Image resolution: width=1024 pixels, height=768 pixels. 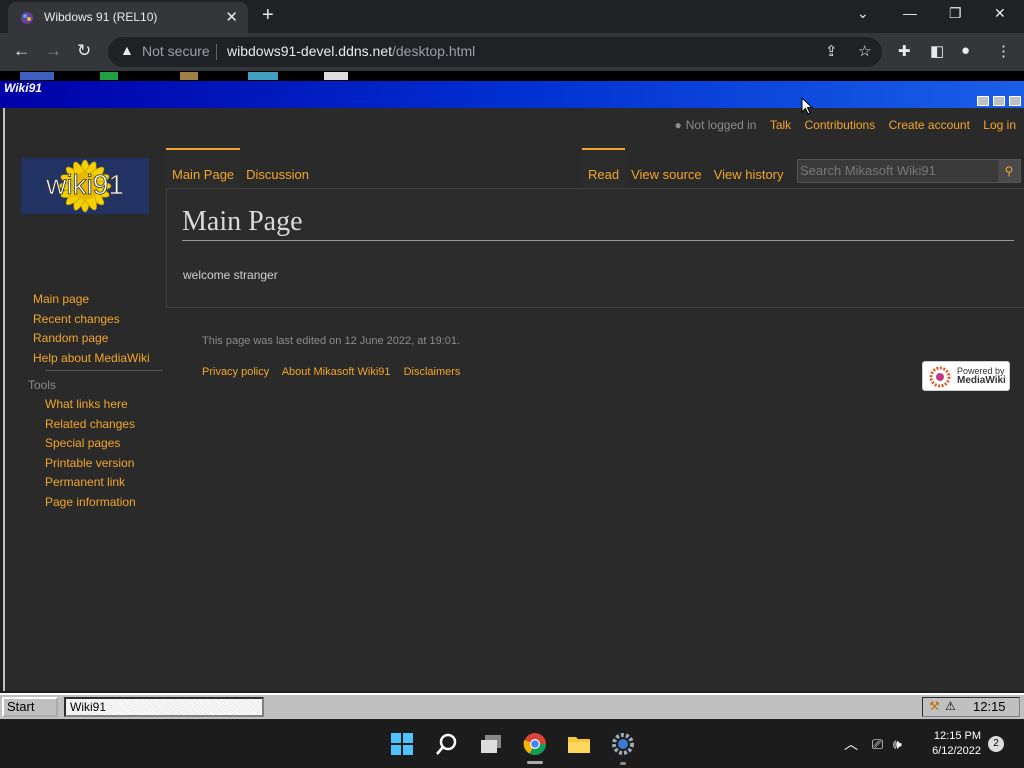 What do you see at coordinates (934, 706) in the screenshot?
I see `tool-icon: ⚒` at bounding box center [934, 706].